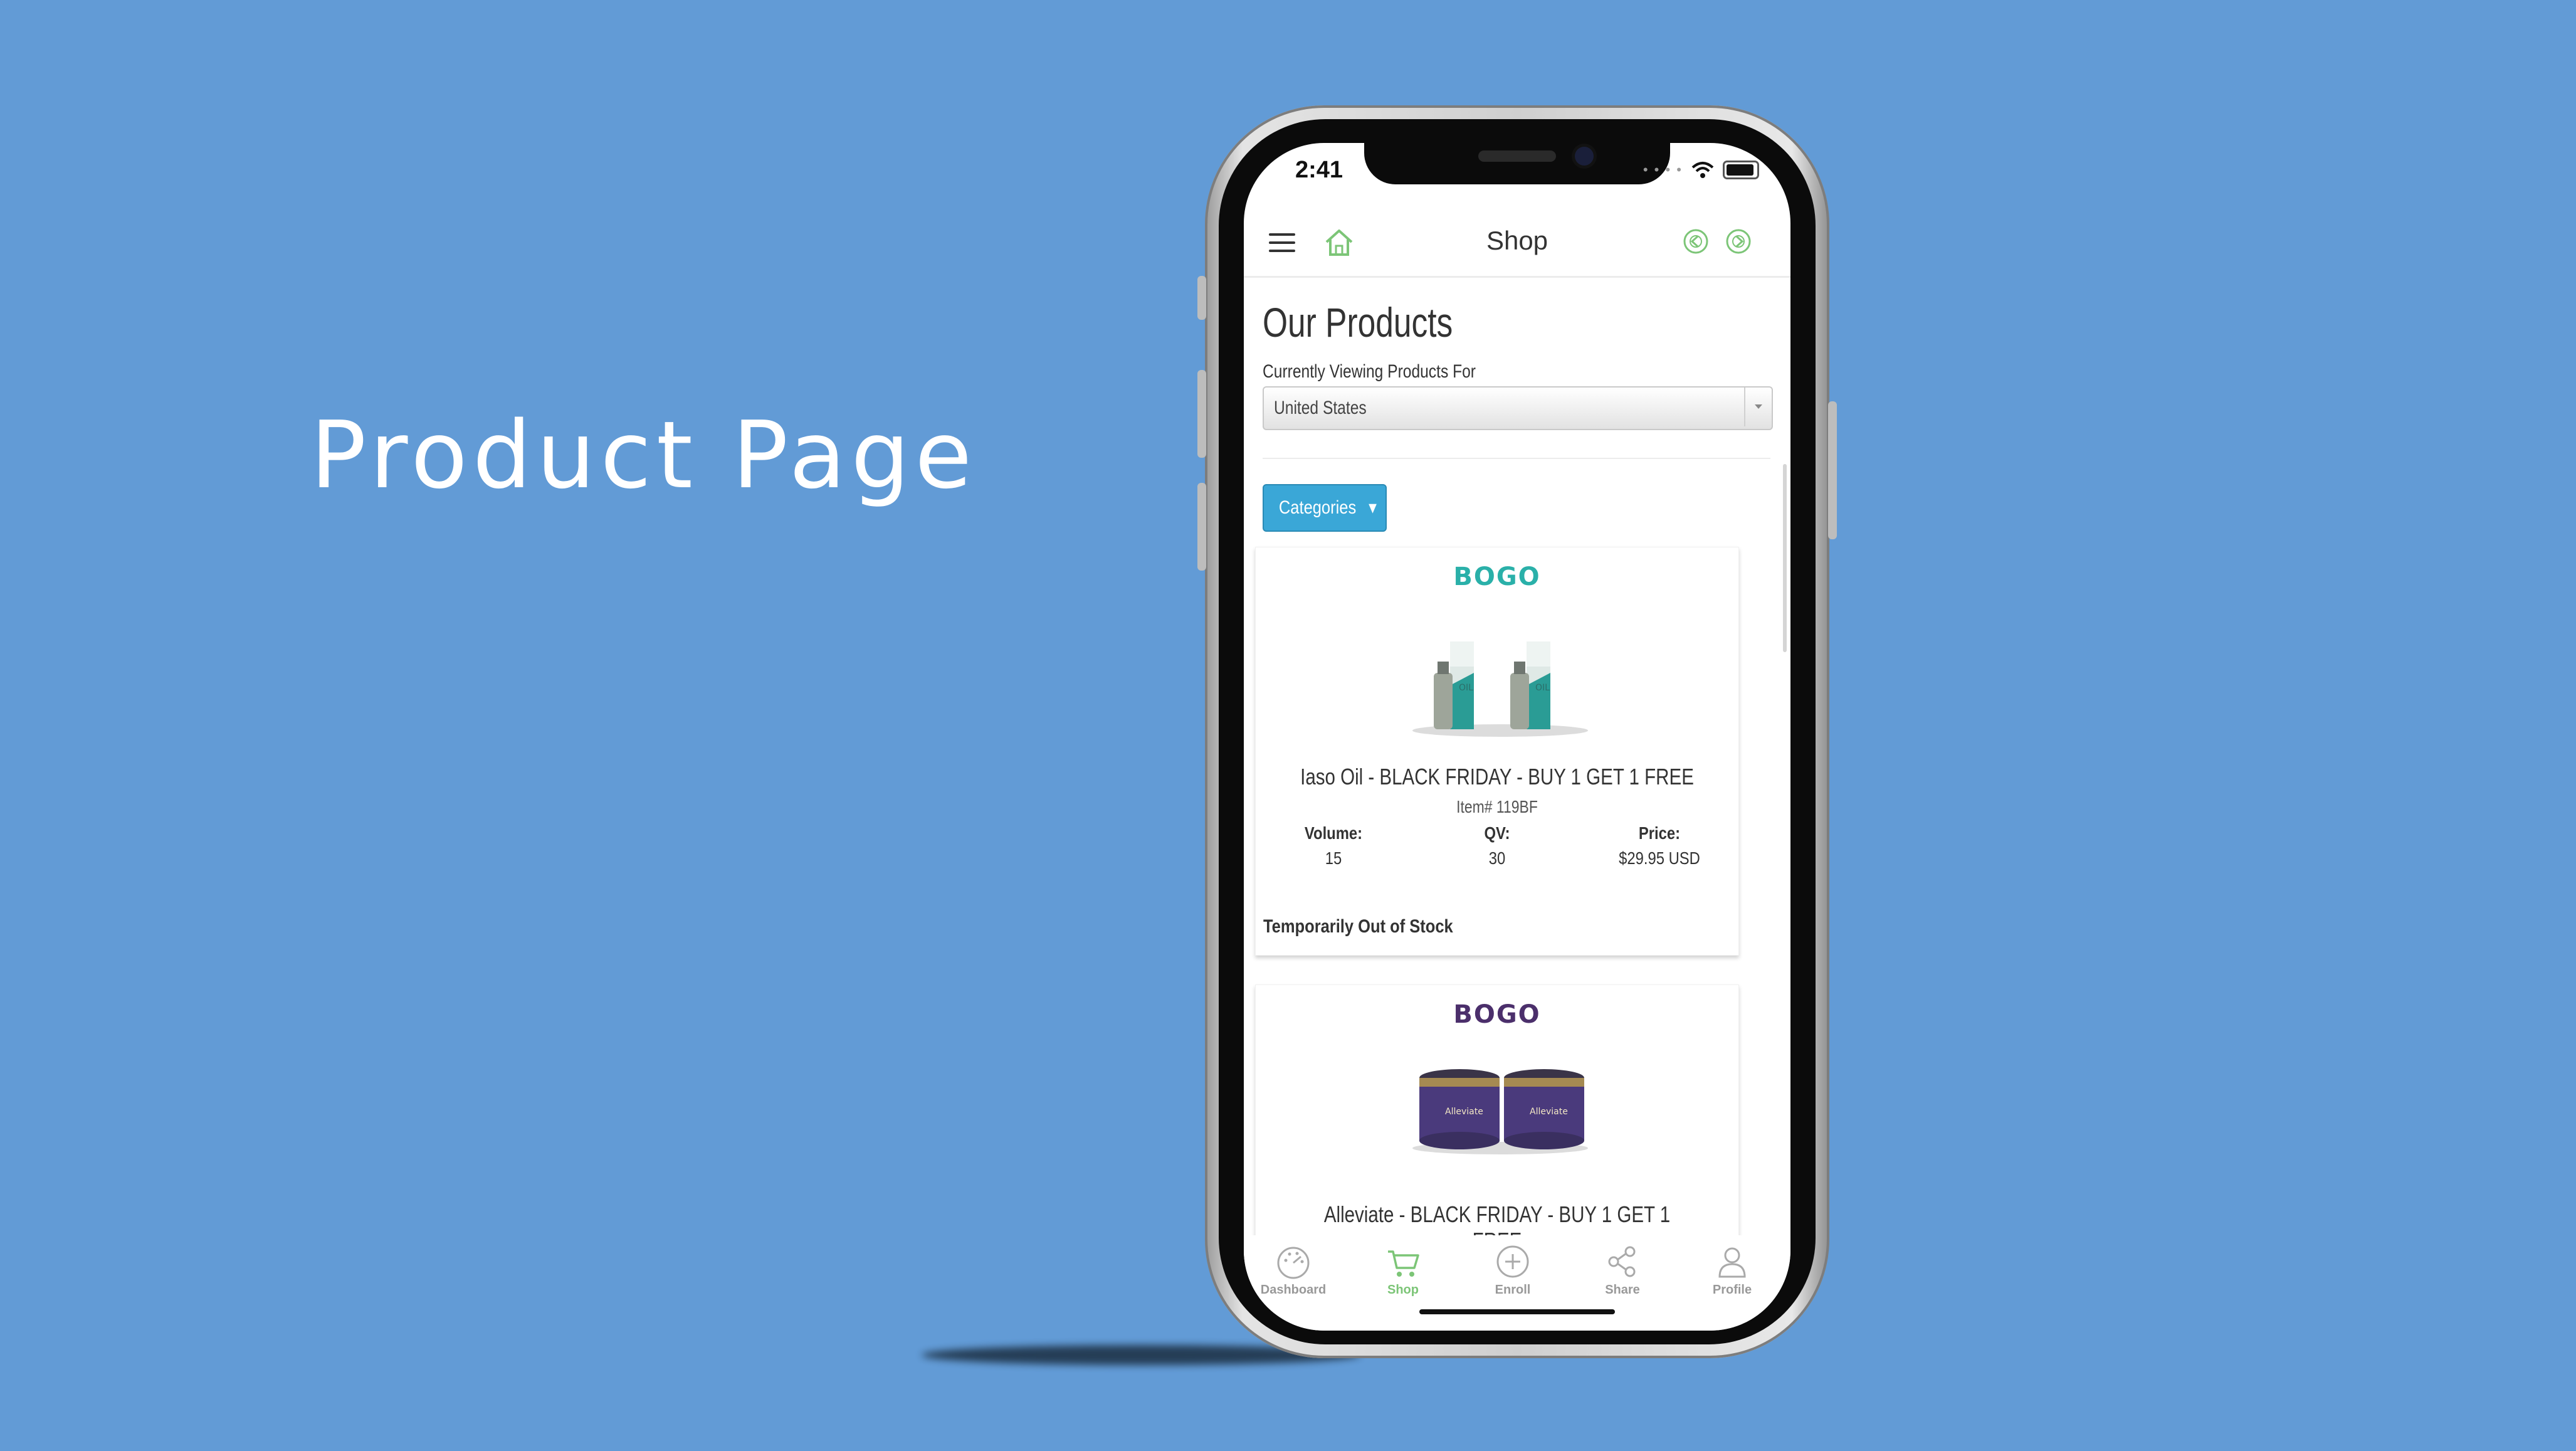 This screenshot has height=1451, width=2576. What do you see at coordinates (1334, 833) in the screenshot?
I see `volume-label: Volume:` at bounding box center [1334, 833].